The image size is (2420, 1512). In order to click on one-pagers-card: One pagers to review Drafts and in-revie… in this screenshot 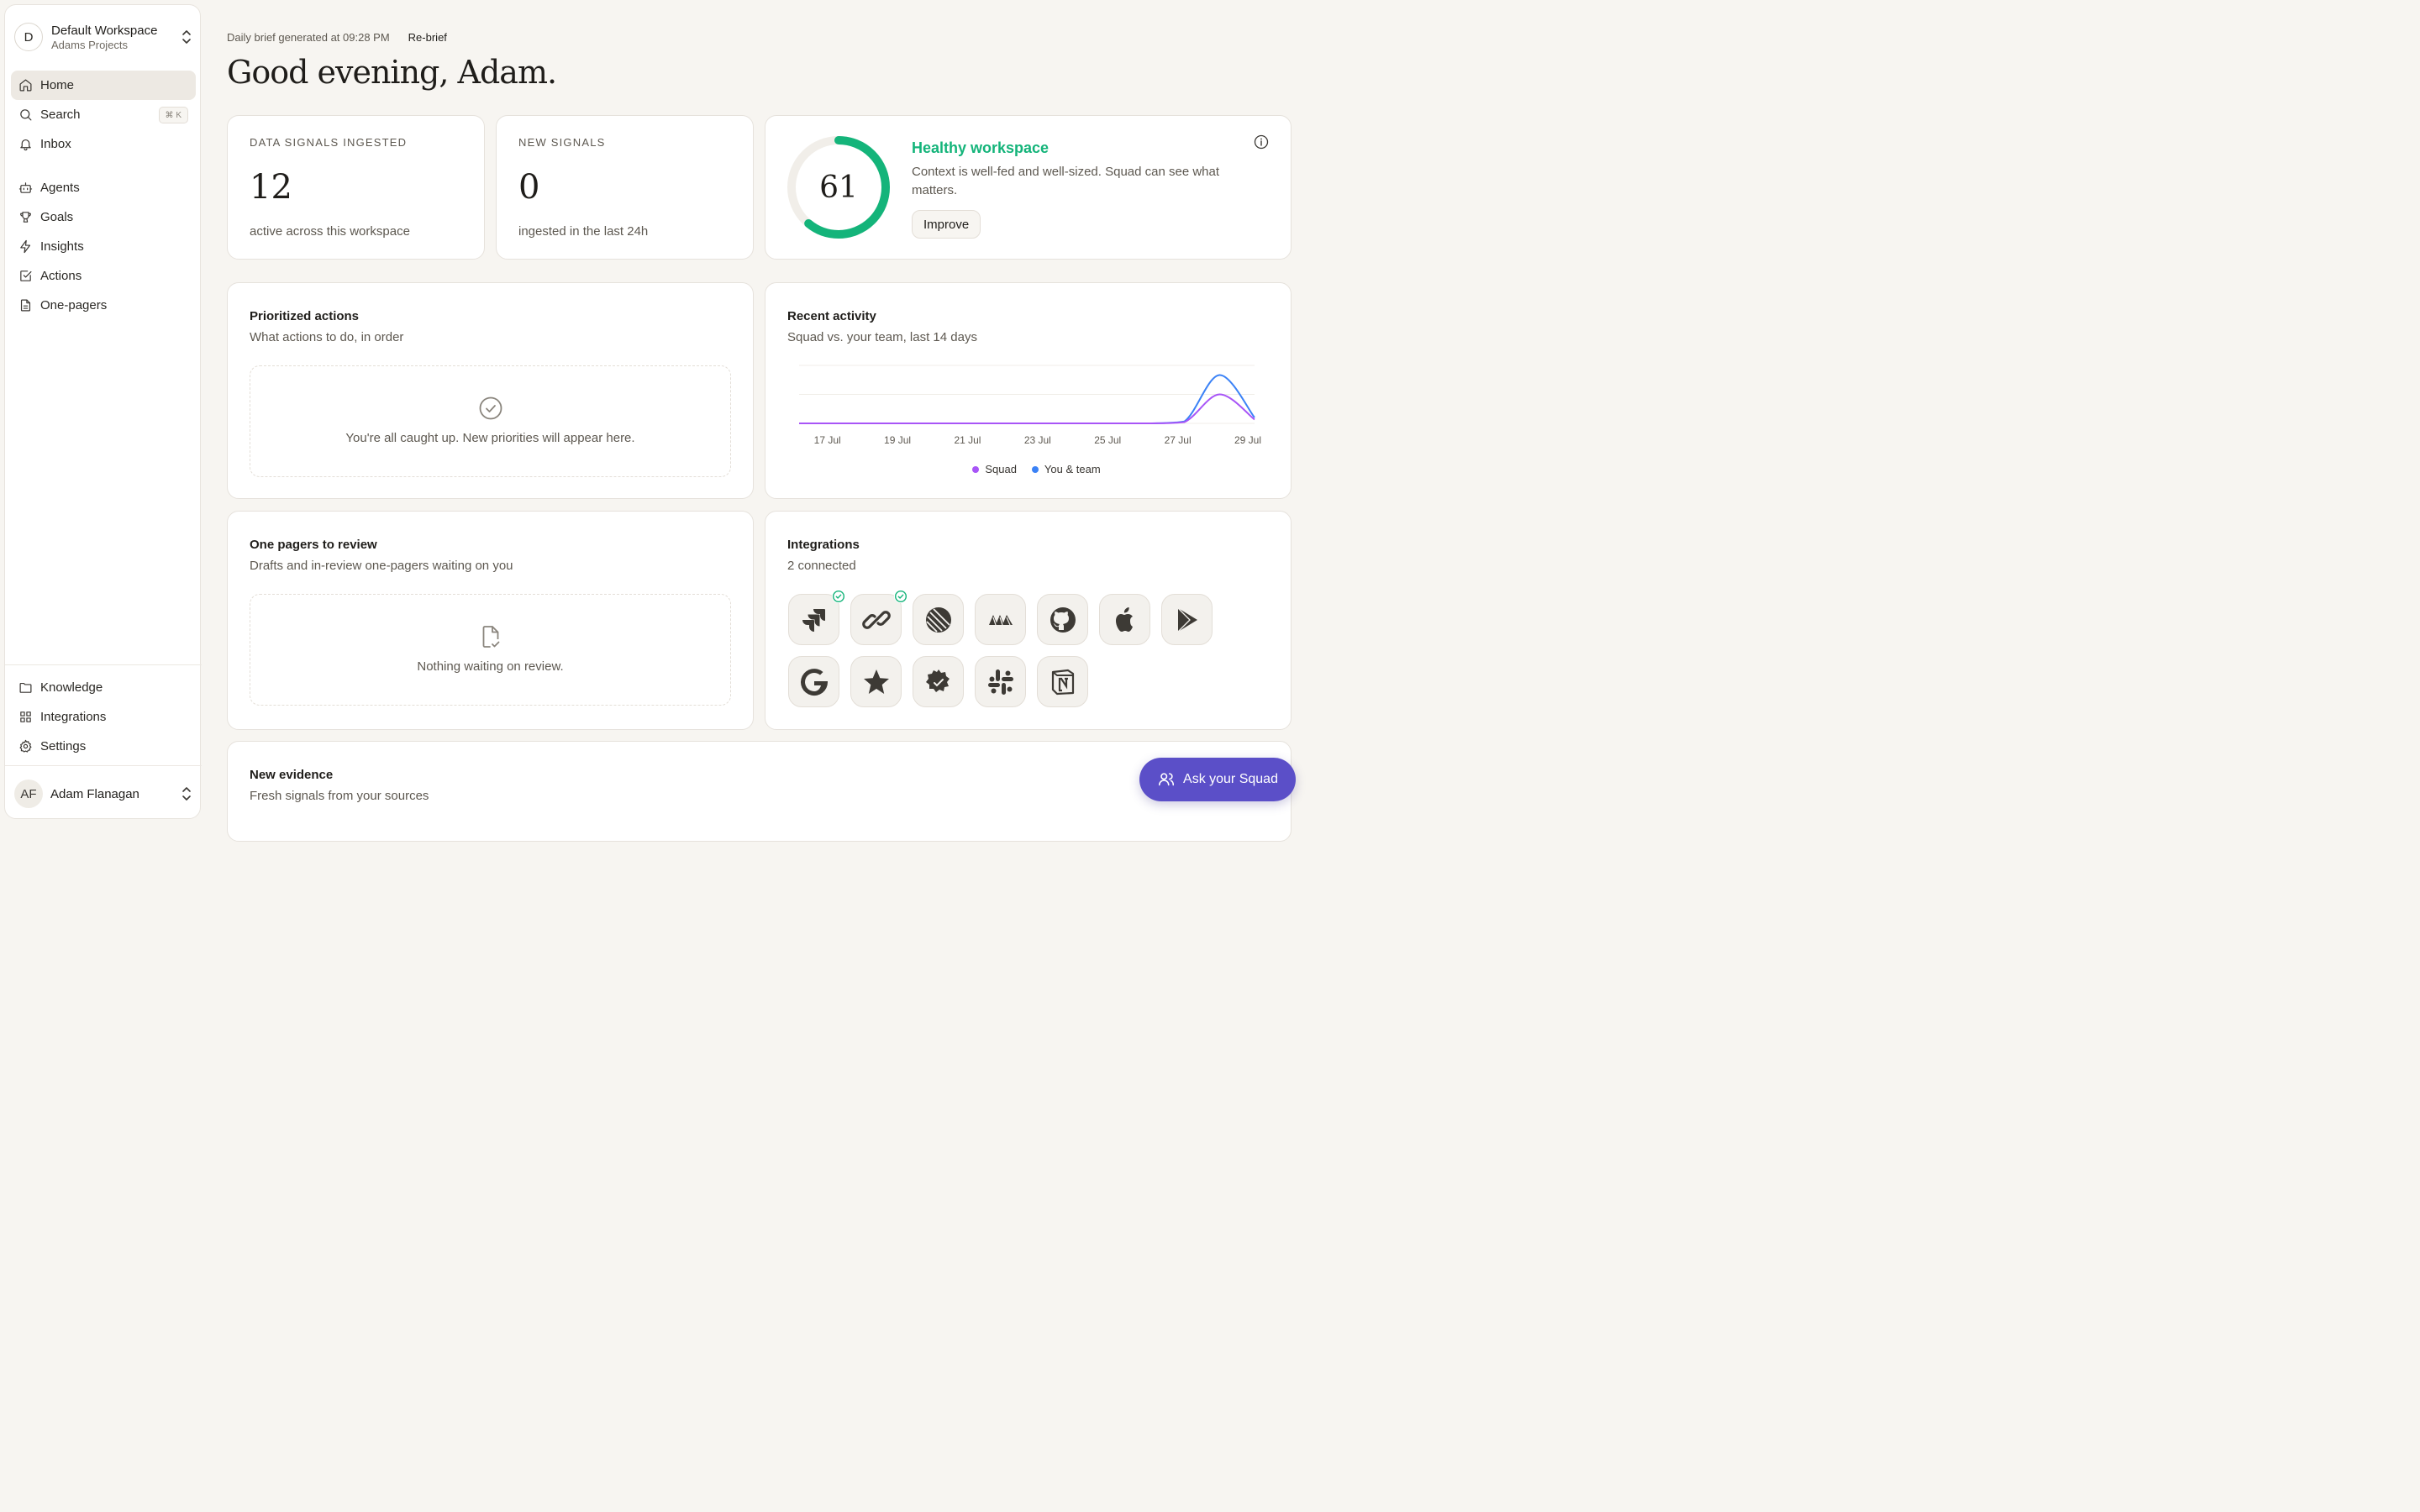, I will do `click(491, 620)`.